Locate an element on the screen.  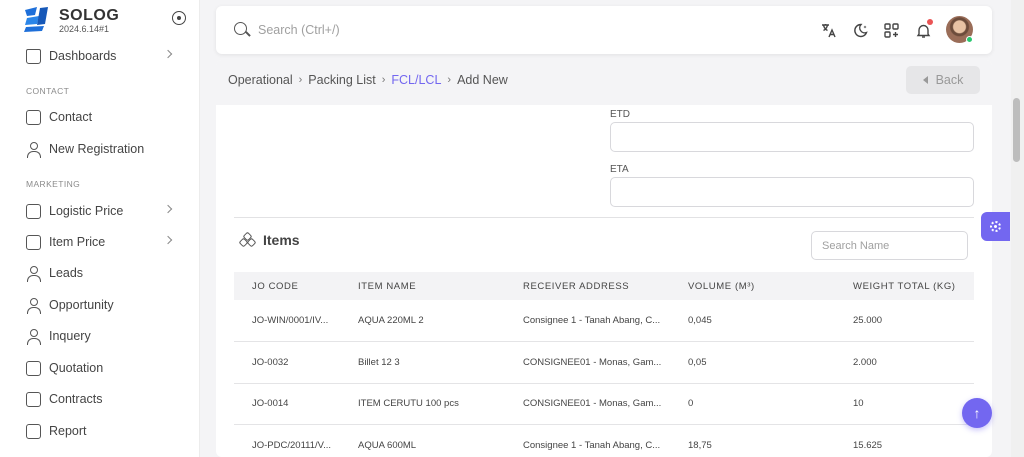
brand: SOLOG 2024.6.14#1 is located at coordinates (70, 20).